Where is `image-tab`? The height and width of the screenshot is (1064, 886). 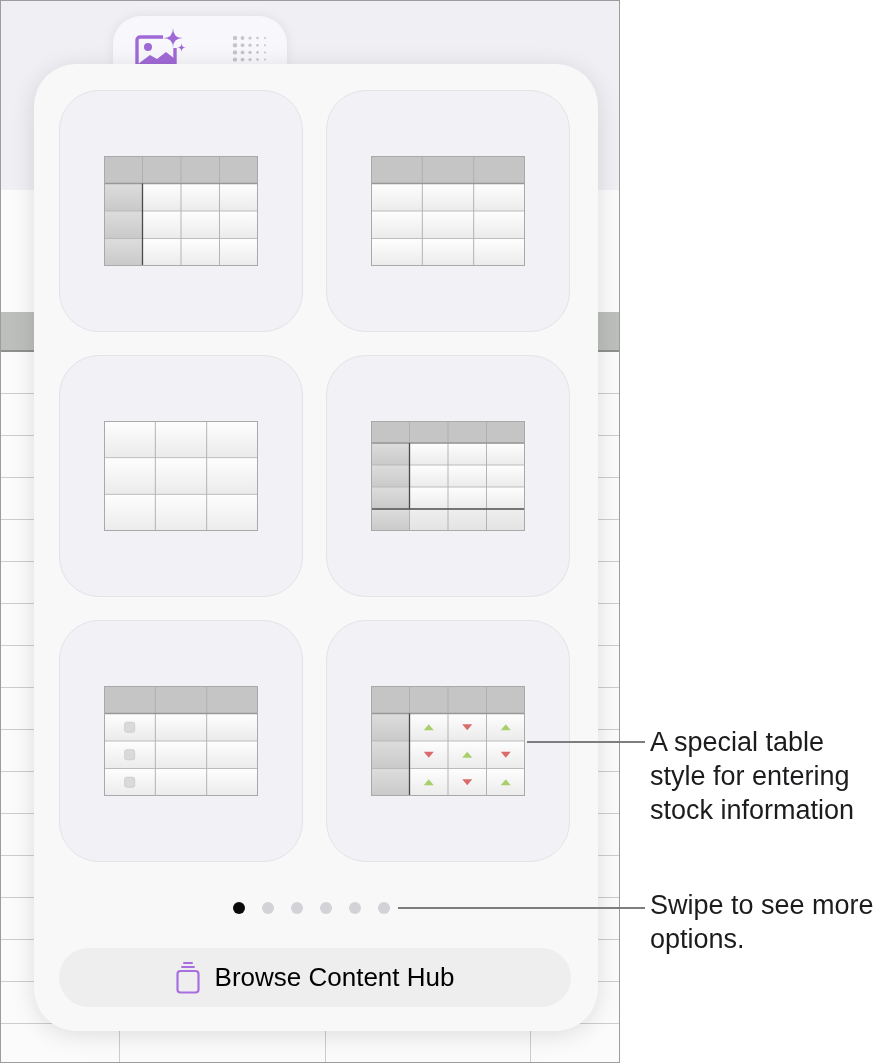
image-tab is located at coordinates (160, 46).